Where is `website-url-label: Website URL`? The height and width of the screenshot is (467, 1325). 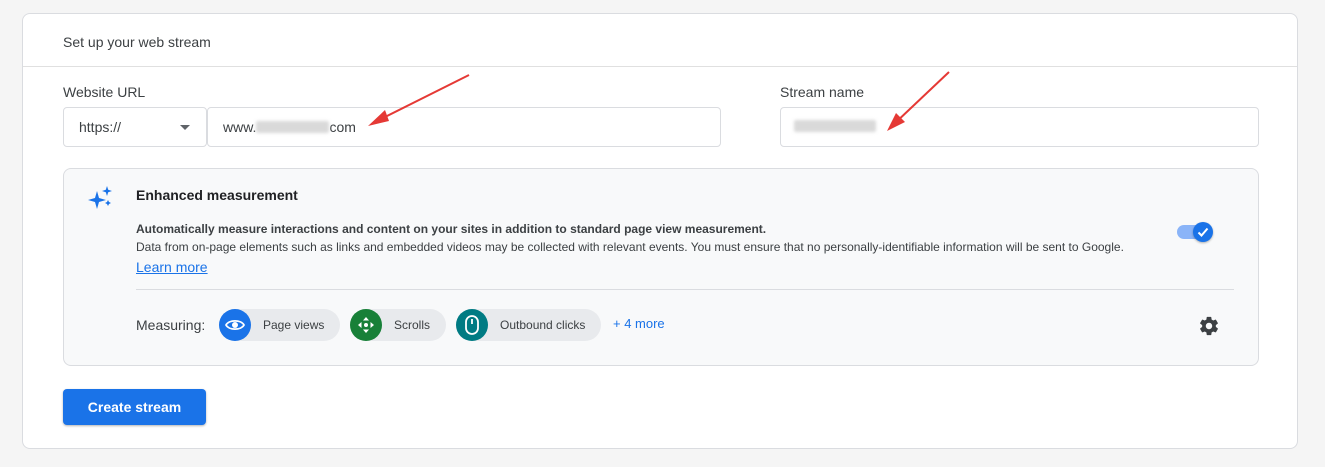 website-url-label: Website URL is located at coordinates (104, 92).